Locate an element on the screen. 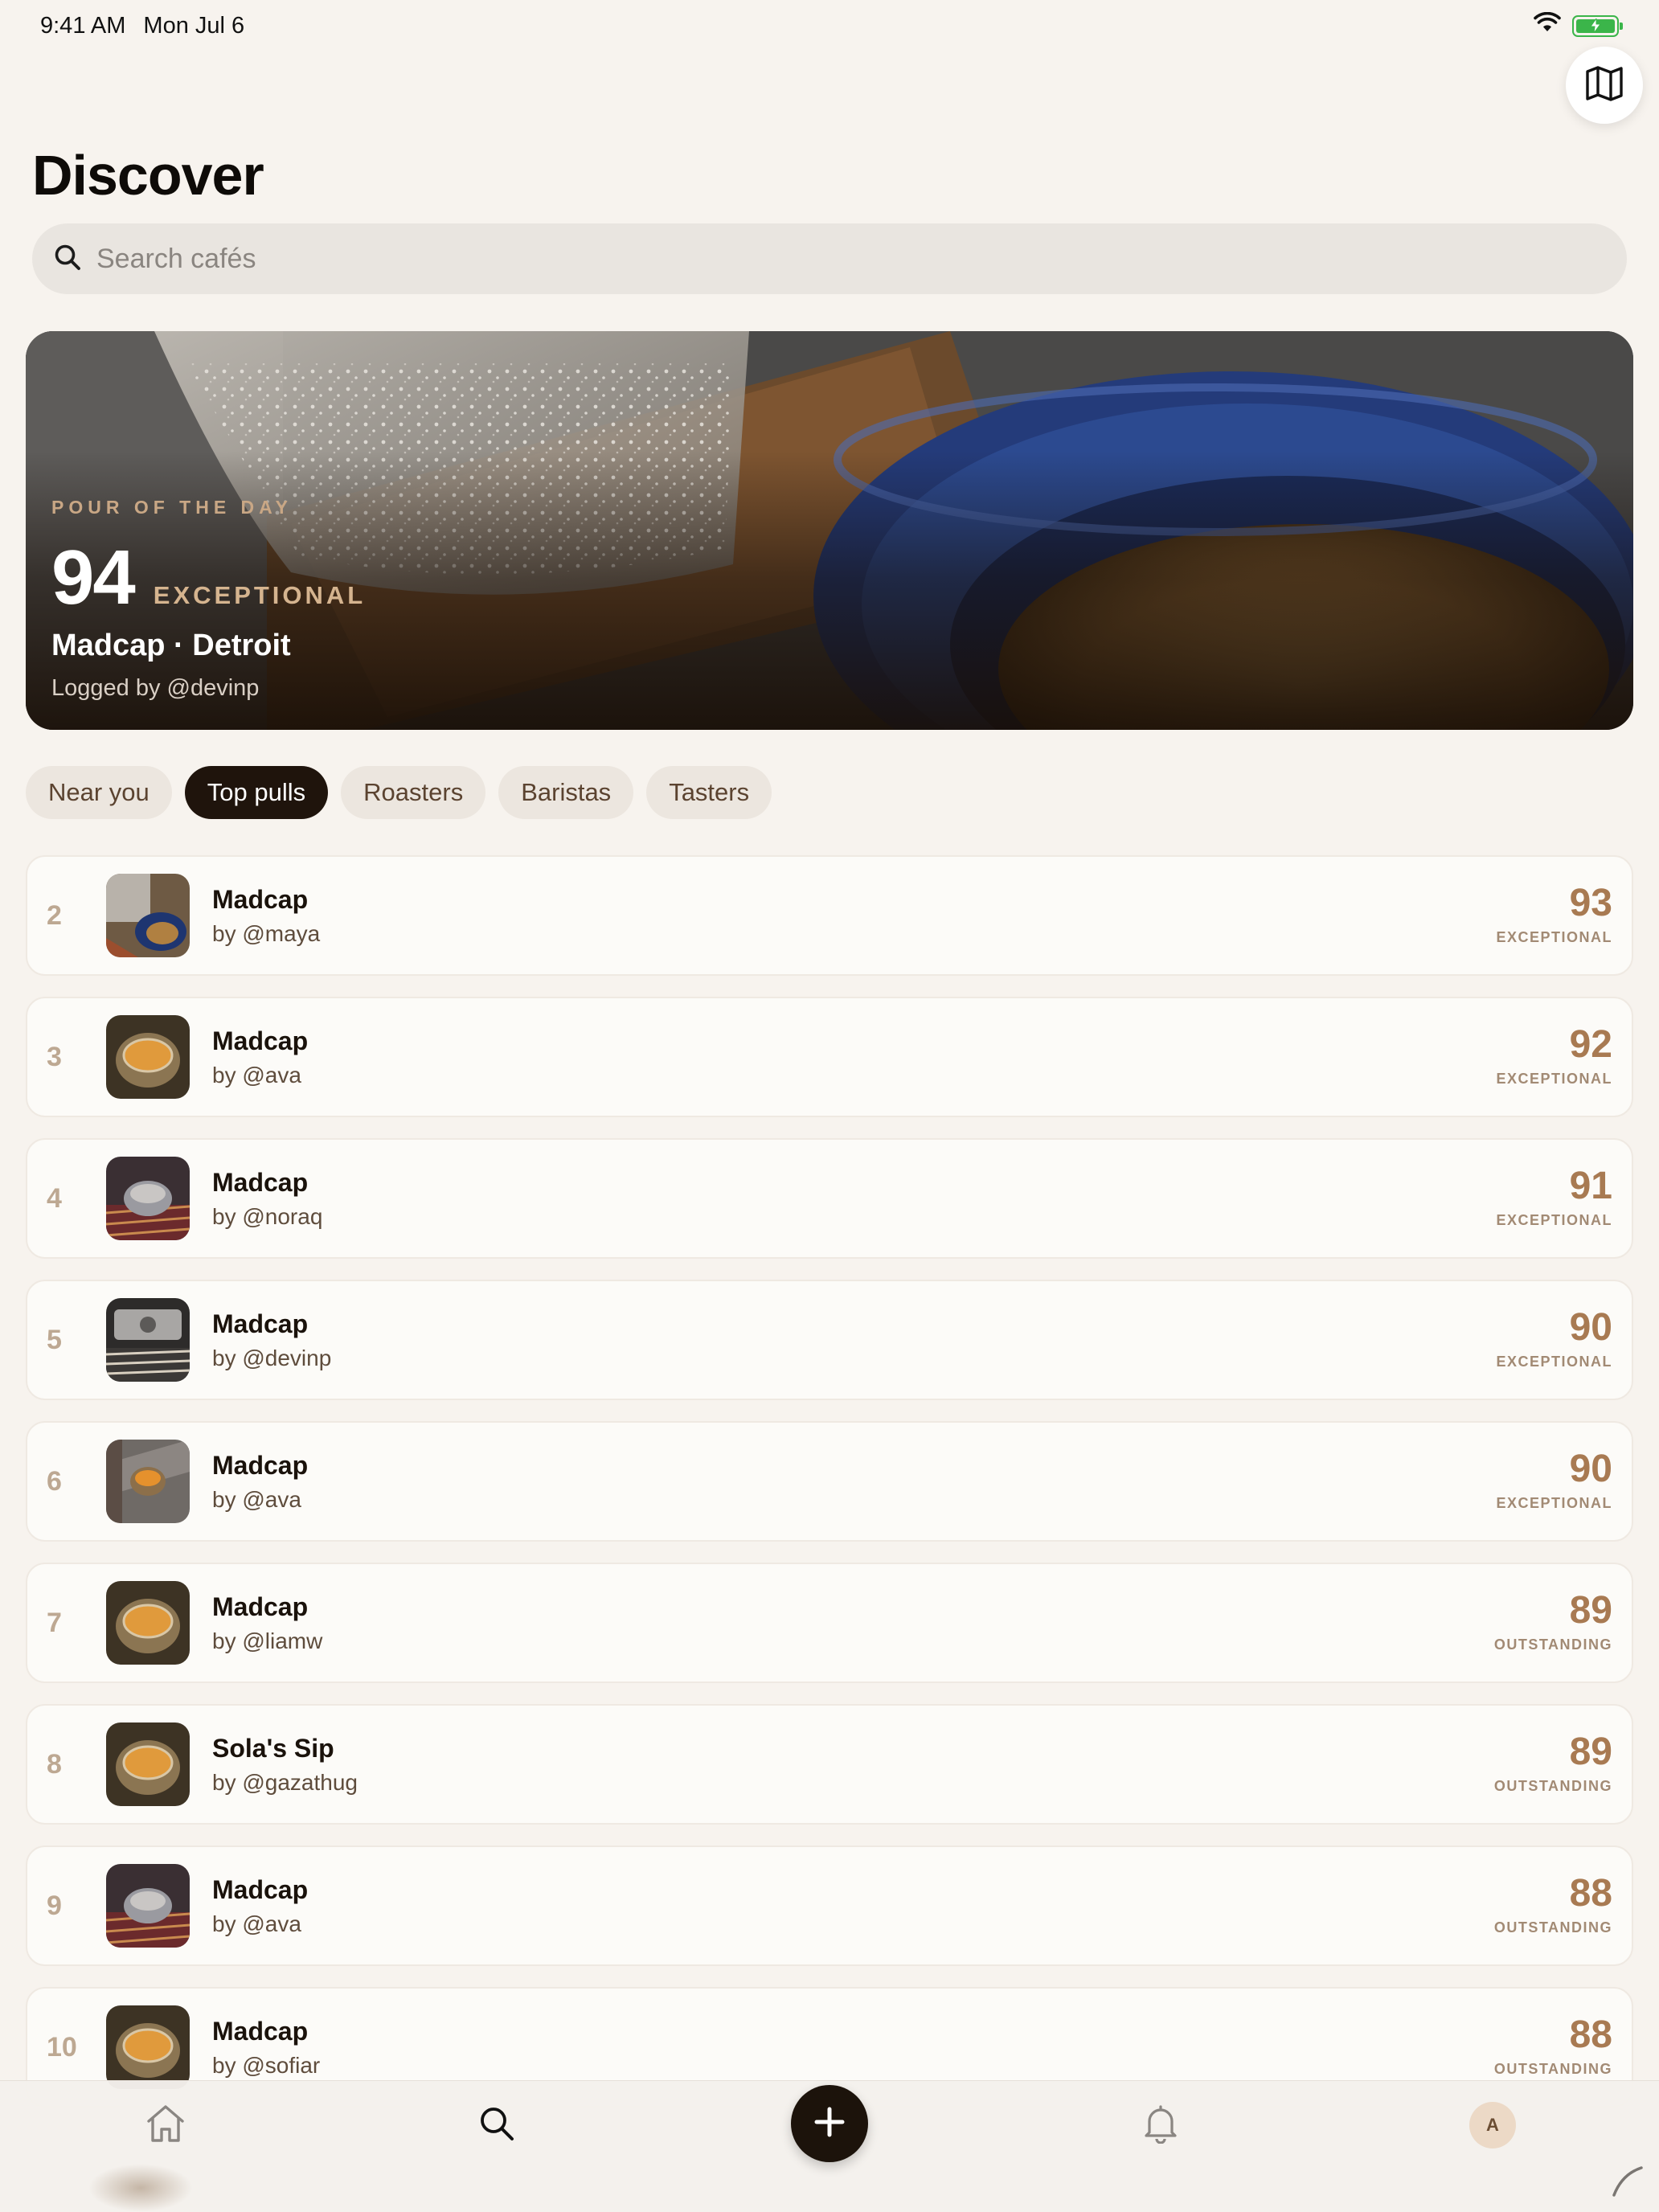 This screenshot has width=1659, height=2212. list-item: 6 Madcap by @ava 90 EXCEPTIONAL is located at coordinates (829, 1481).